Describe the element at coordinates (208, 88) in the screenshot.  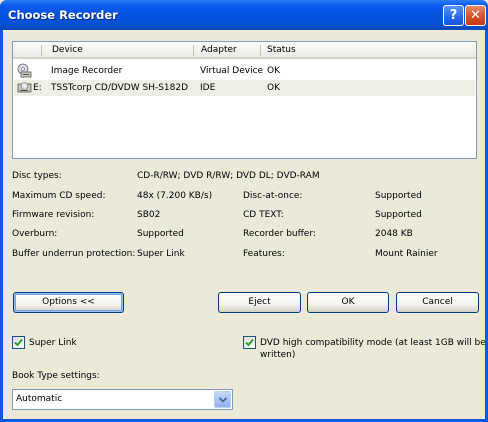
I see `device-adapter: IDE` at that location.